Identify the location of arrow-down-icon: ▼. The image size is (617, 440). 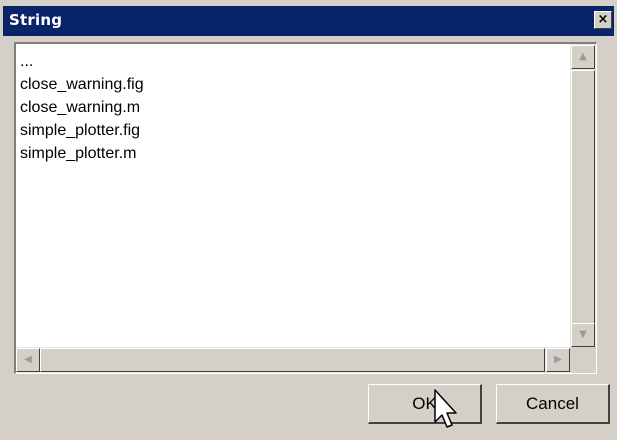
(583, 334).